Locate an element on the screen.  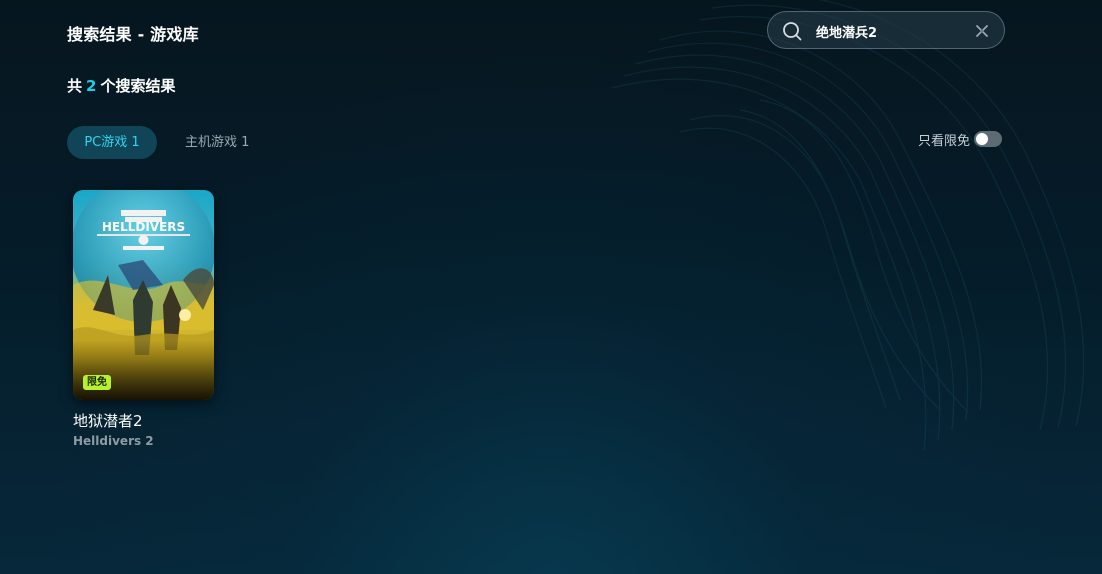
search-box is located at coordinates (886, 30).